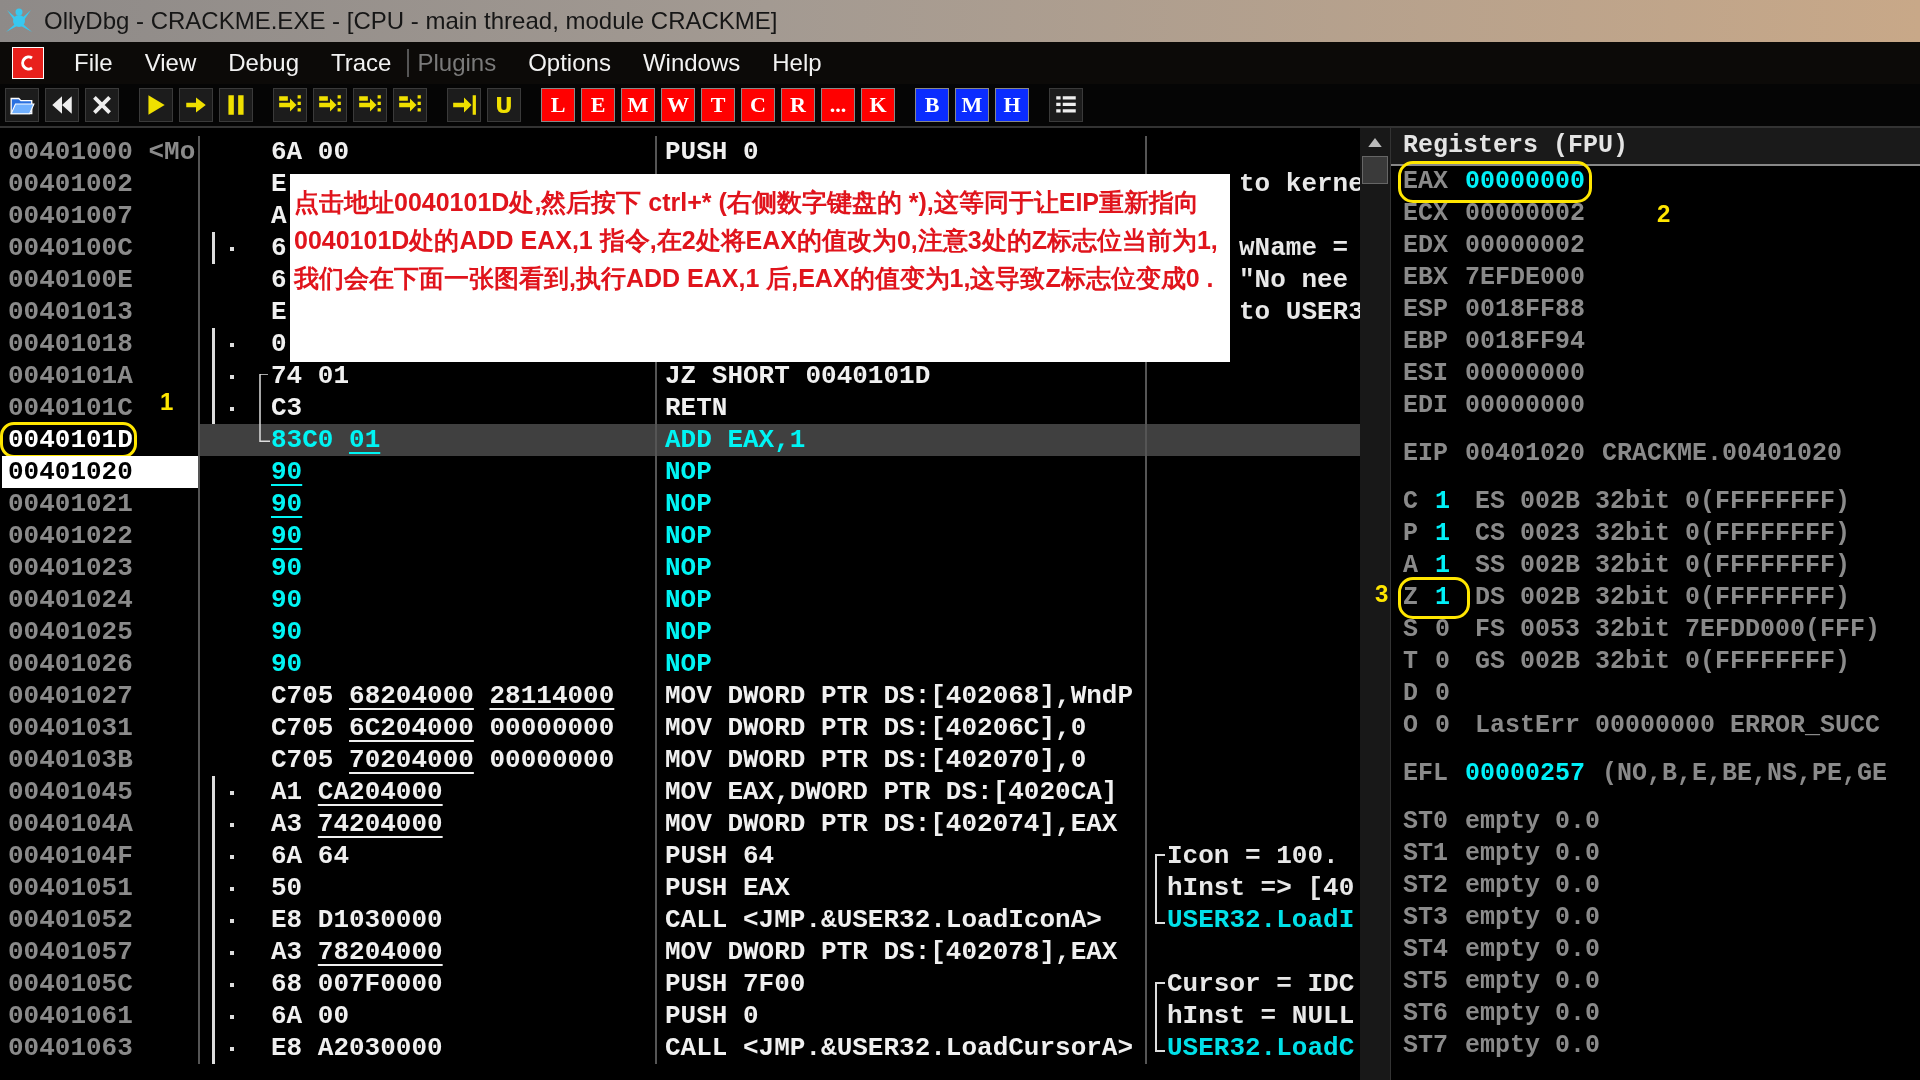 The width and height of the screenshot is (1920, 1080). I want to click on toolbar-letter-button: K, so click(878, 105).